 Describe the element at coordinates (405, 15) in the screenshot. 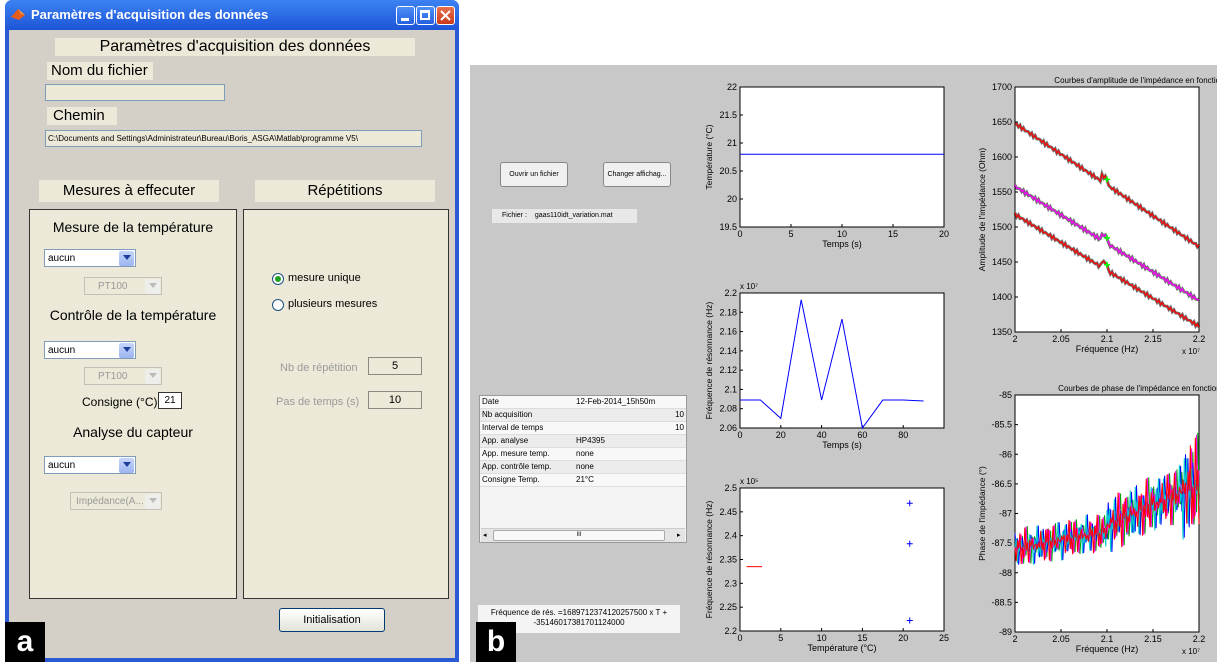

I see `minimize-button` at that location.